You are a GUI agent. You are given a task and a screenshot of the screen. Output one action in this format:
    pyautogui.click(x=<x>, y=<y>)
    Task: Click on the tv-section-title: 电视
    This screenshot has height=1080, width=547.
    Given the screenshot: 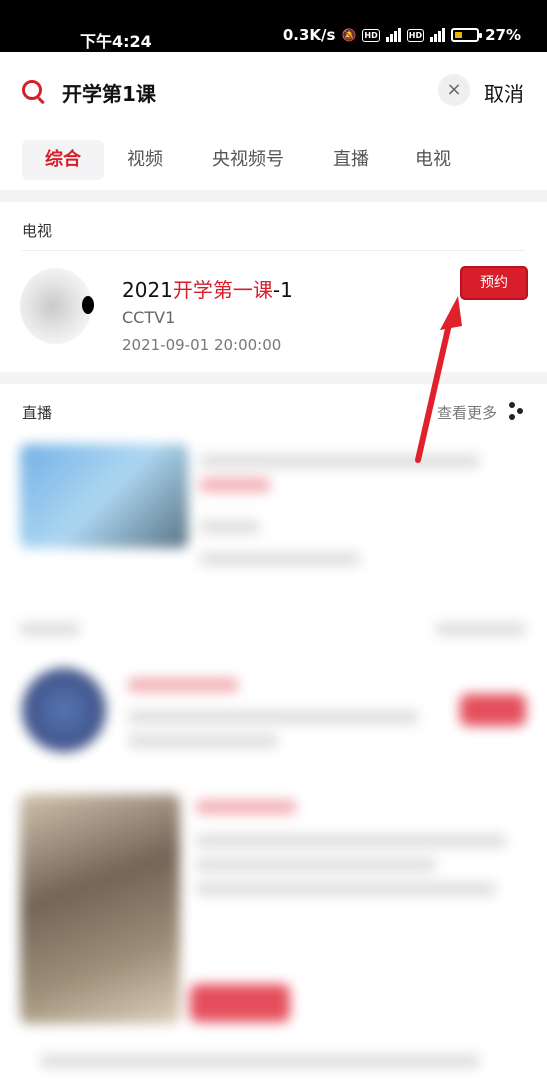 What is the action you would take?
    pyautogui.click(x=37, y=231)
    